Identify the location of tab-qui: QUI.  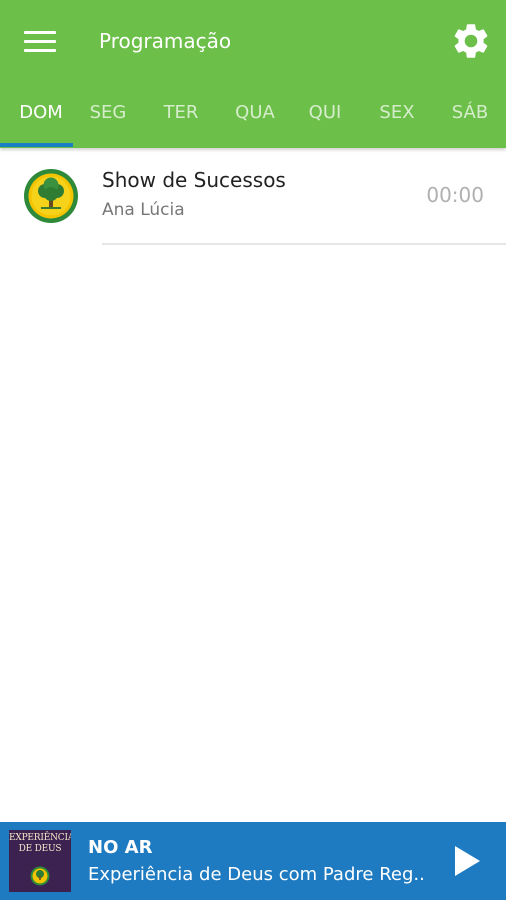
(325, 121).